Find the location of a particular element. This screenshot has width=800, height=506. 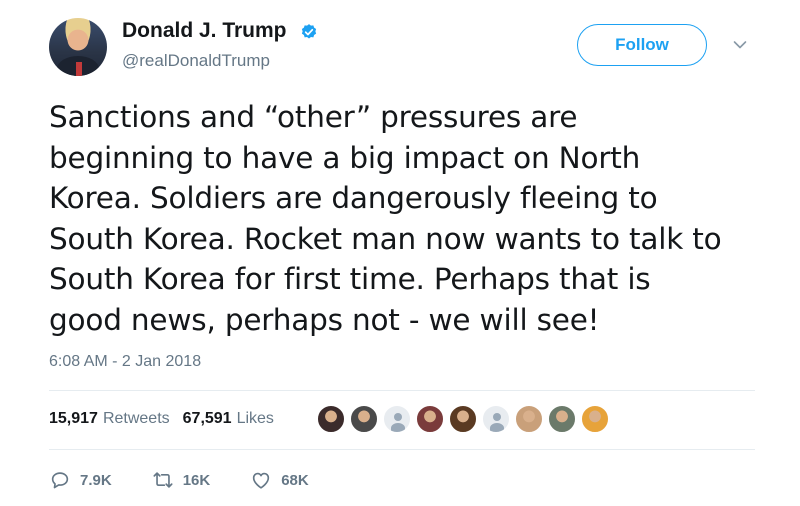

follow-button: Follow is located at coordinates (642, 45).